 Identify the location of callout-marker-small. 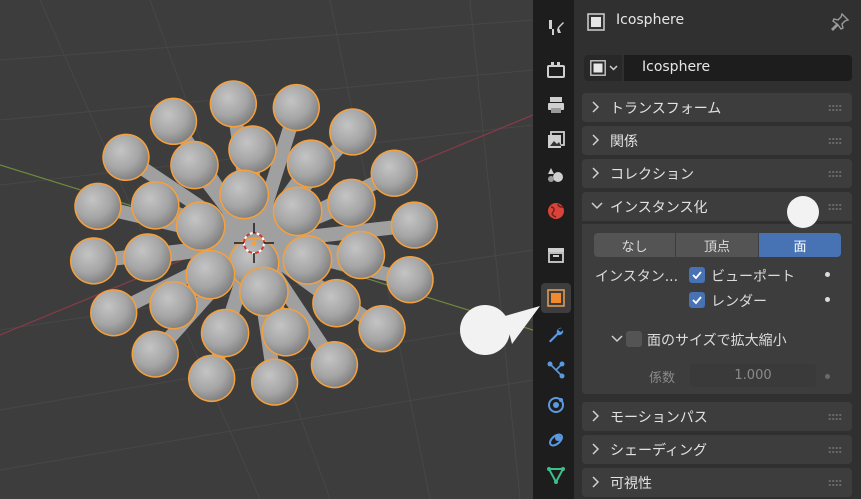
(803, 212).